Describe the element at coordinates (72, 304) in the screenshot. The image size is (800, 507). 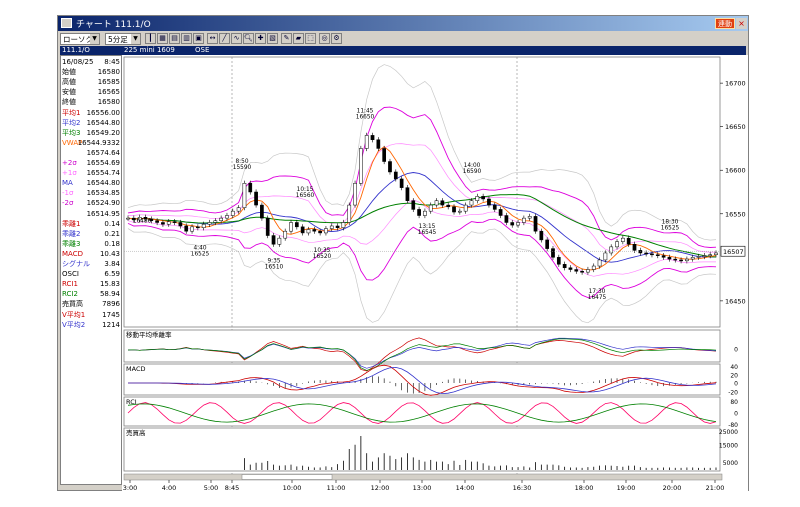
I see `indicator-label: 売買高` at that location.